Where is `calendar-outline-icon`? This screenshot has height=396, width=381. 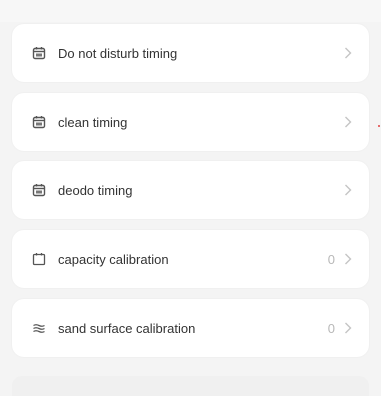
calendar-outline-icon is located at coordinates (39, 259).